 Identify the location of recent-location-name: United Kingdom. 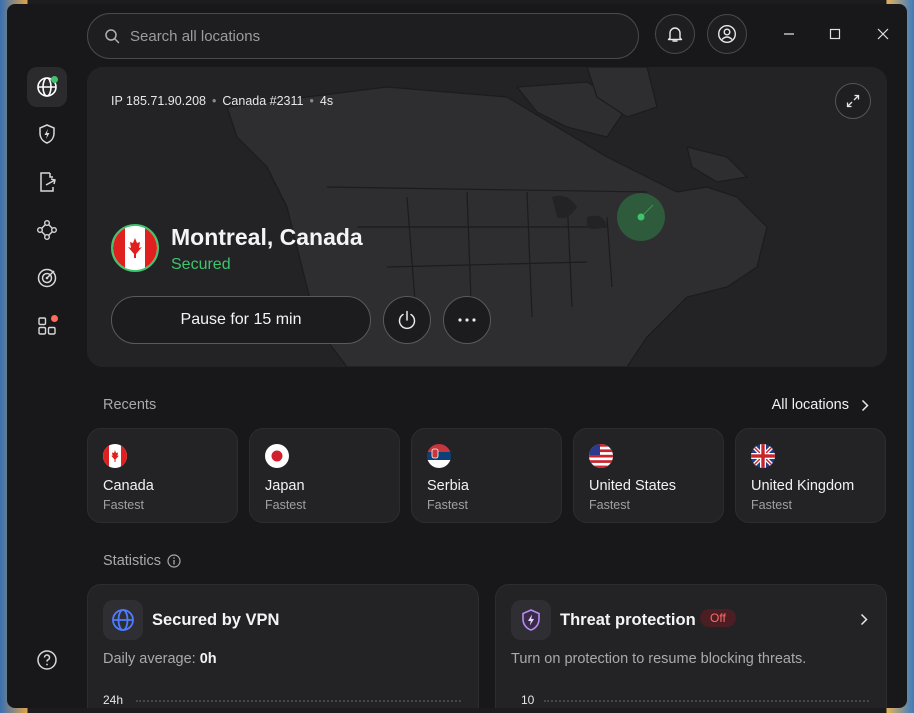
(803, 486).